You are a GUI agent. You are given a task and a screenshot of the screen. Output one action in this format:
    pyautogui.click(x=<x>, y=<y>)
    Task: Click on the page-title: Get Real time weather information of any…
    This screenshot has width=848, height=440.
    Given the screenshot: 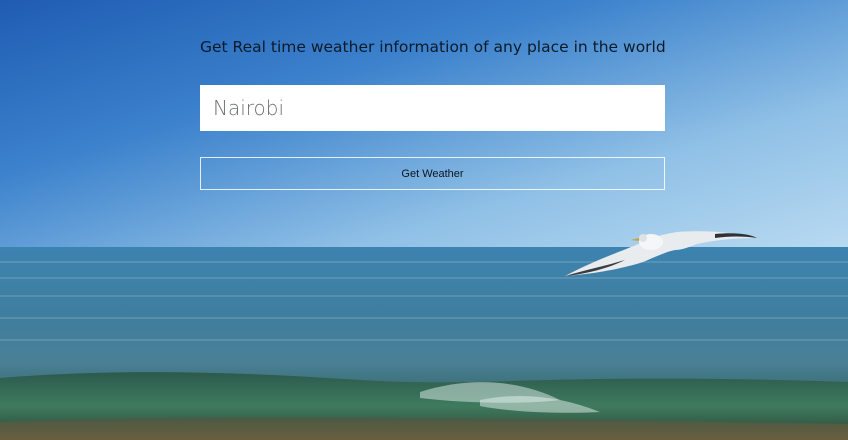 What is the action you would take?
    pyautogui.click(x=433, y=47)
    